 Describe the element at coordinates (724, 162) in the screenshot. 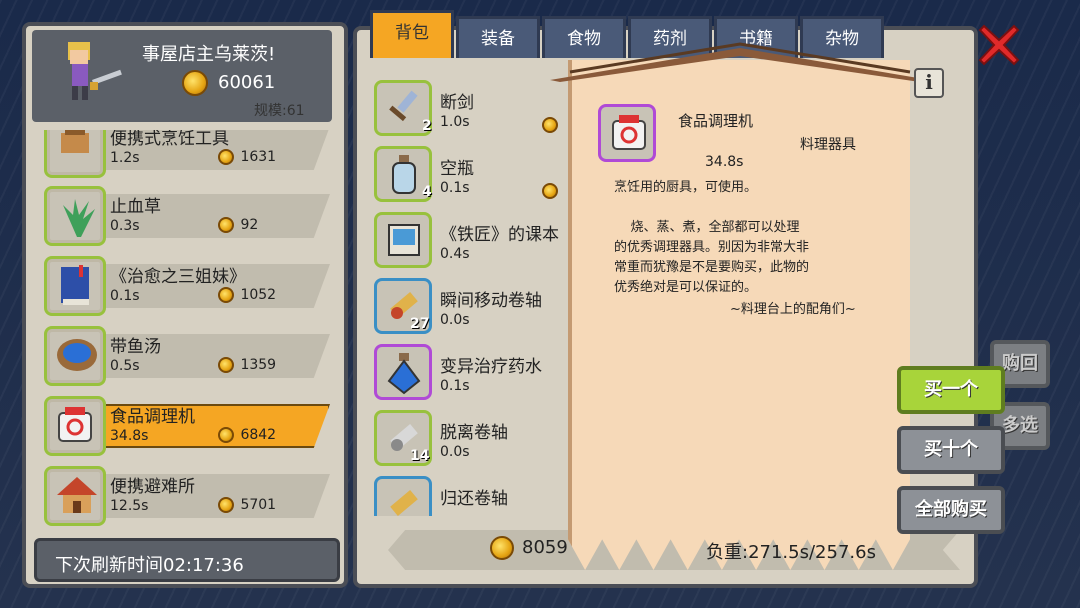

I see `detail-item-time: 34.8s` at that location.